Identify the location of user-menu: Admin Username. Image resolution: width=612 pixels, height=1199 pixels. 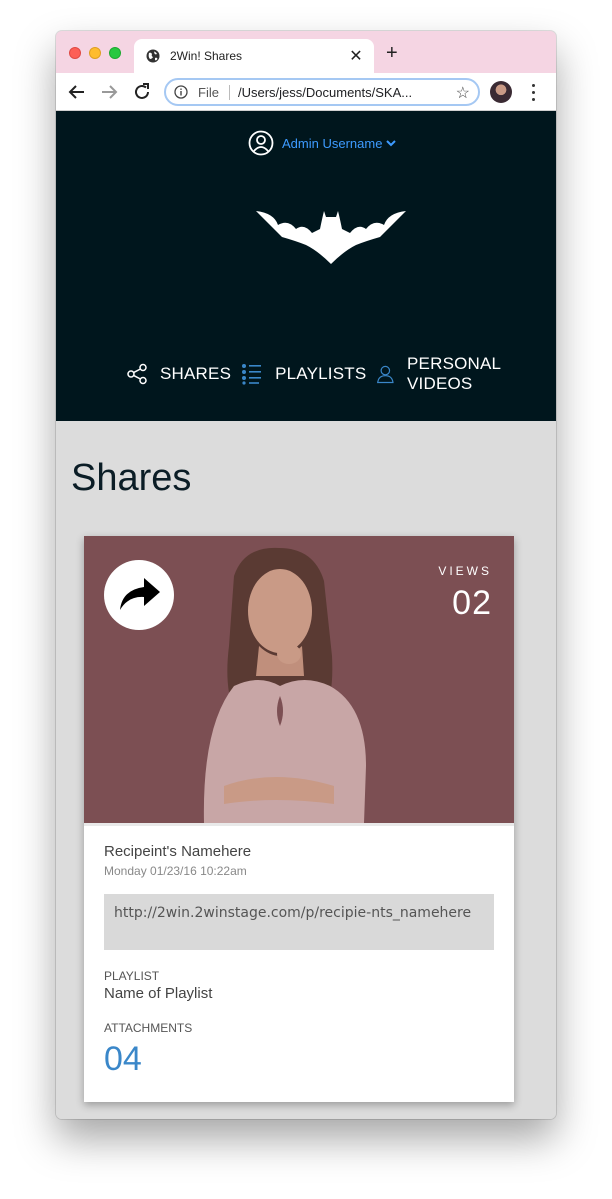
(322, 143).